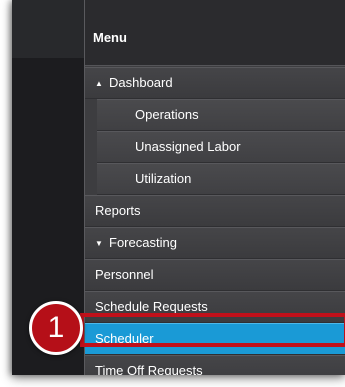 The image size is (345, 387). What do you see at coordinates (124, 338) in the screenshot?
I see `menu-item-label: Scheduler` at bounding box center [124, 338].